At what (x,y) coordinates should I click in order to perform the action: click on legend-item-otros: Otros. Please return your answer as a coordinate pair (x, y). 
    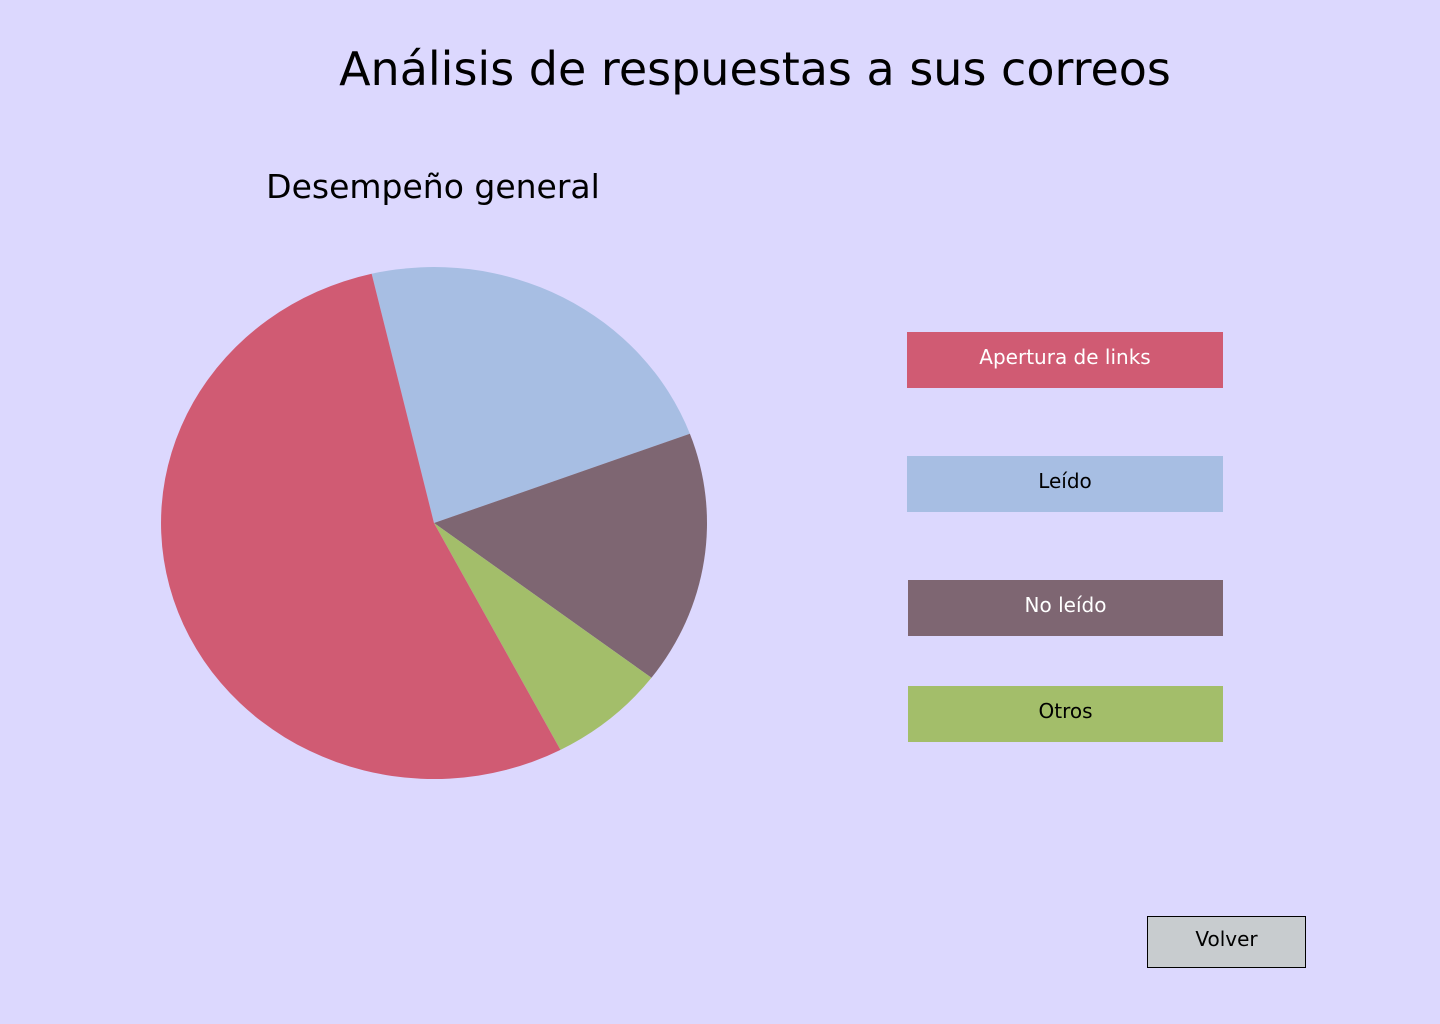
    Looking at the image, I should click on (1065, 714).